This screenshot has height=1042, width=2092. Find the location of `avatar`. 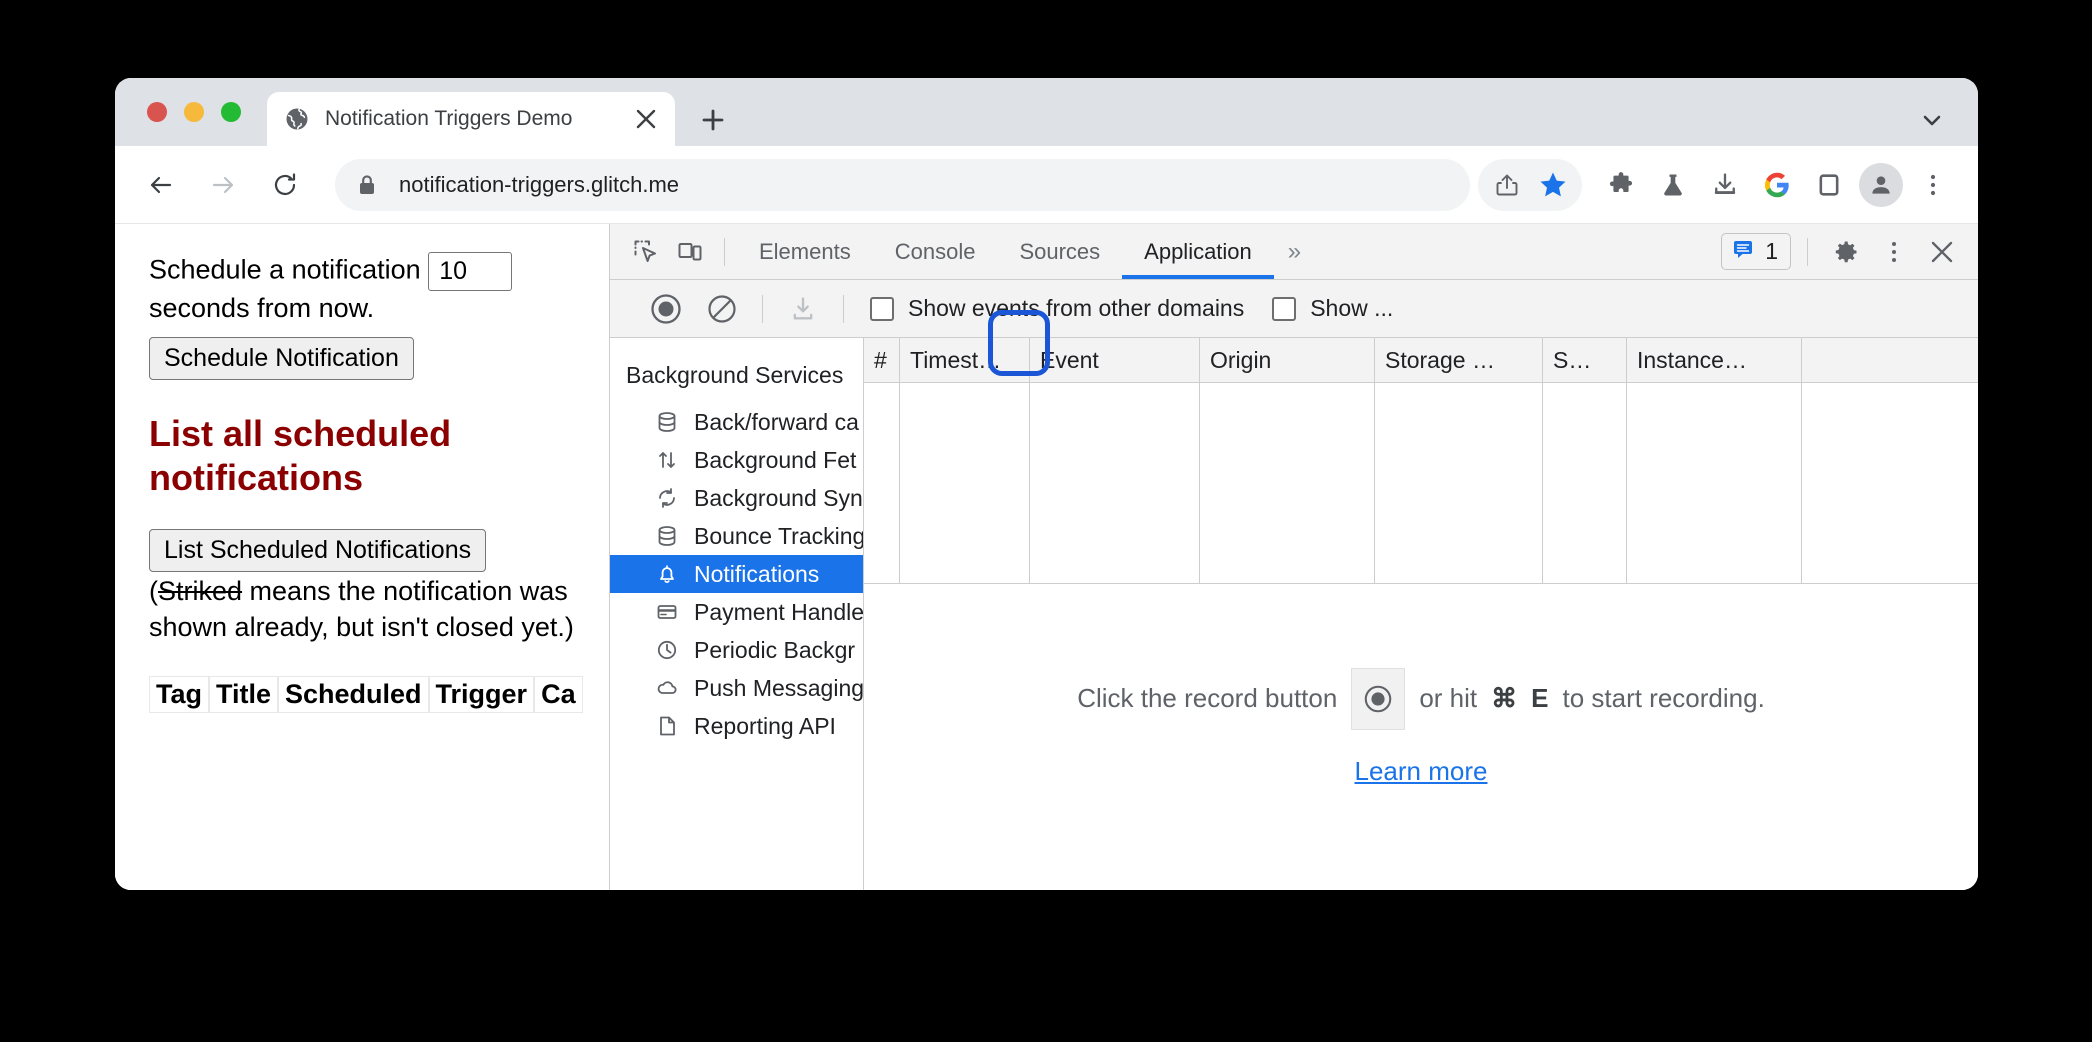

avatar is located at coordinates (1881, 184).